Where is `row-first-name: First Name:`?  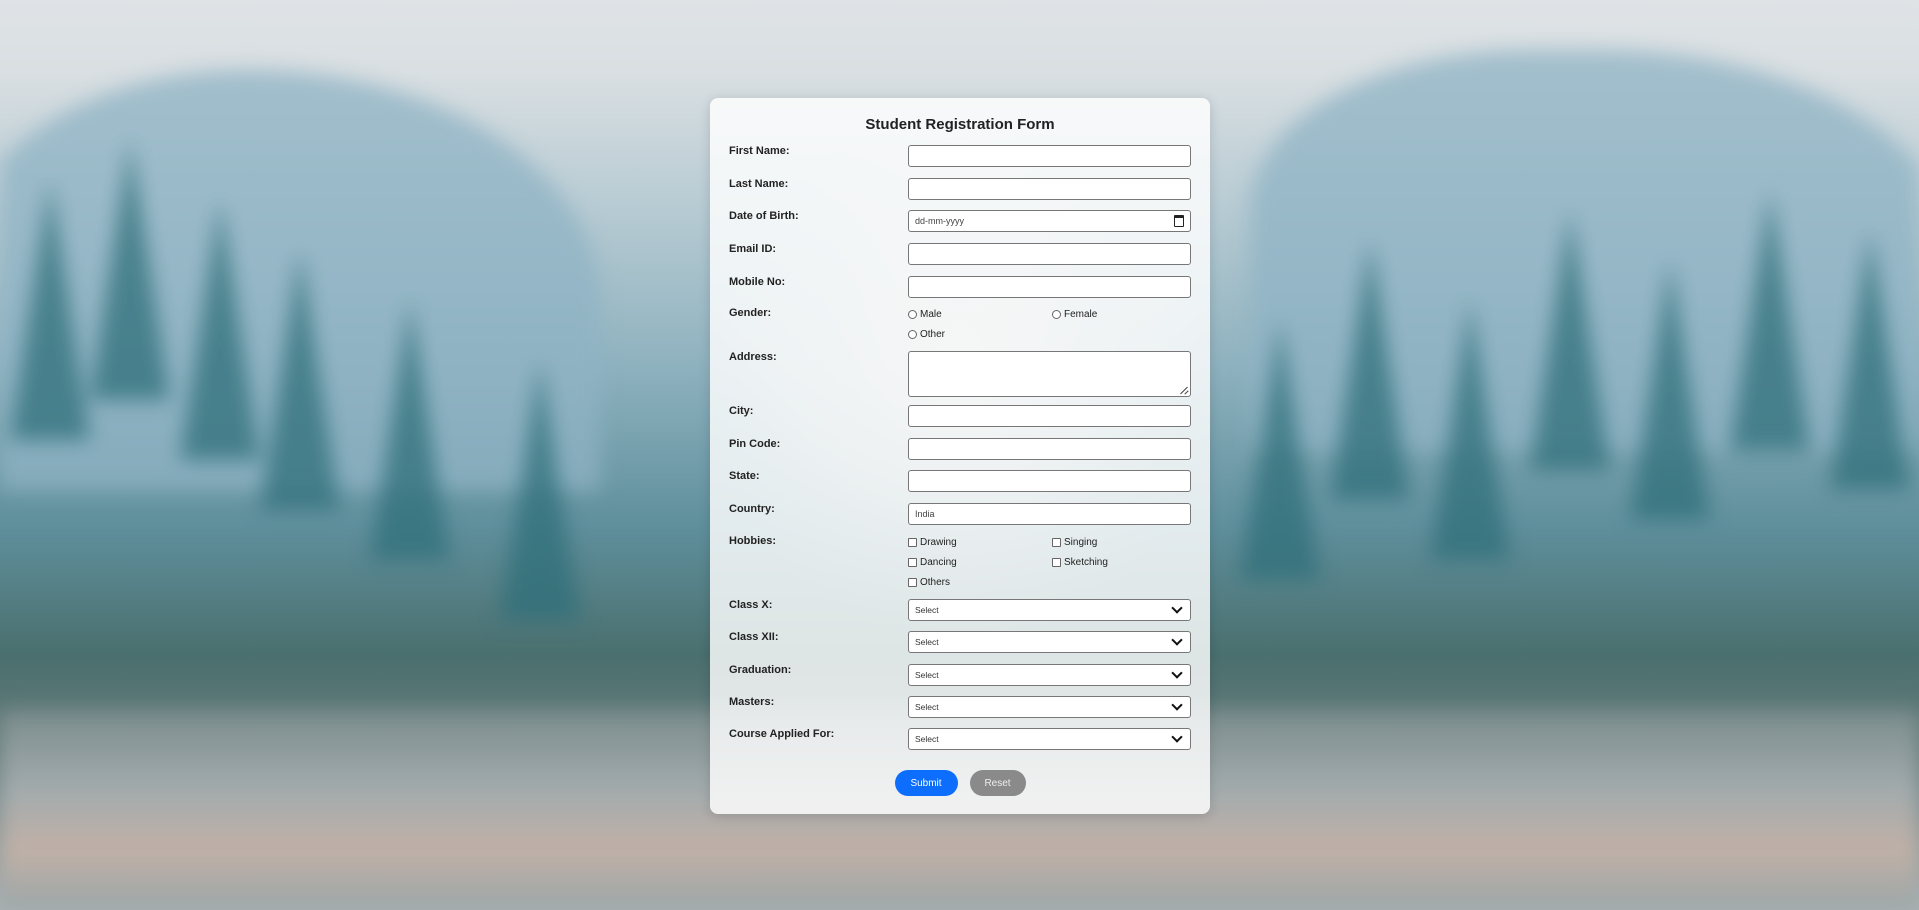
row-first-name: First Name: is located at coordinates (960, 161).